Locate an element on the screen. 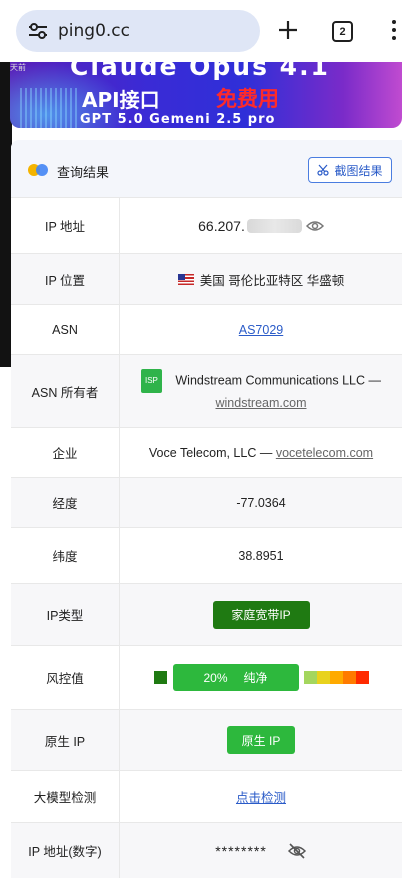 The image size is (402, 885). asn-link: AS7029 is located at coordinates (261, 330).